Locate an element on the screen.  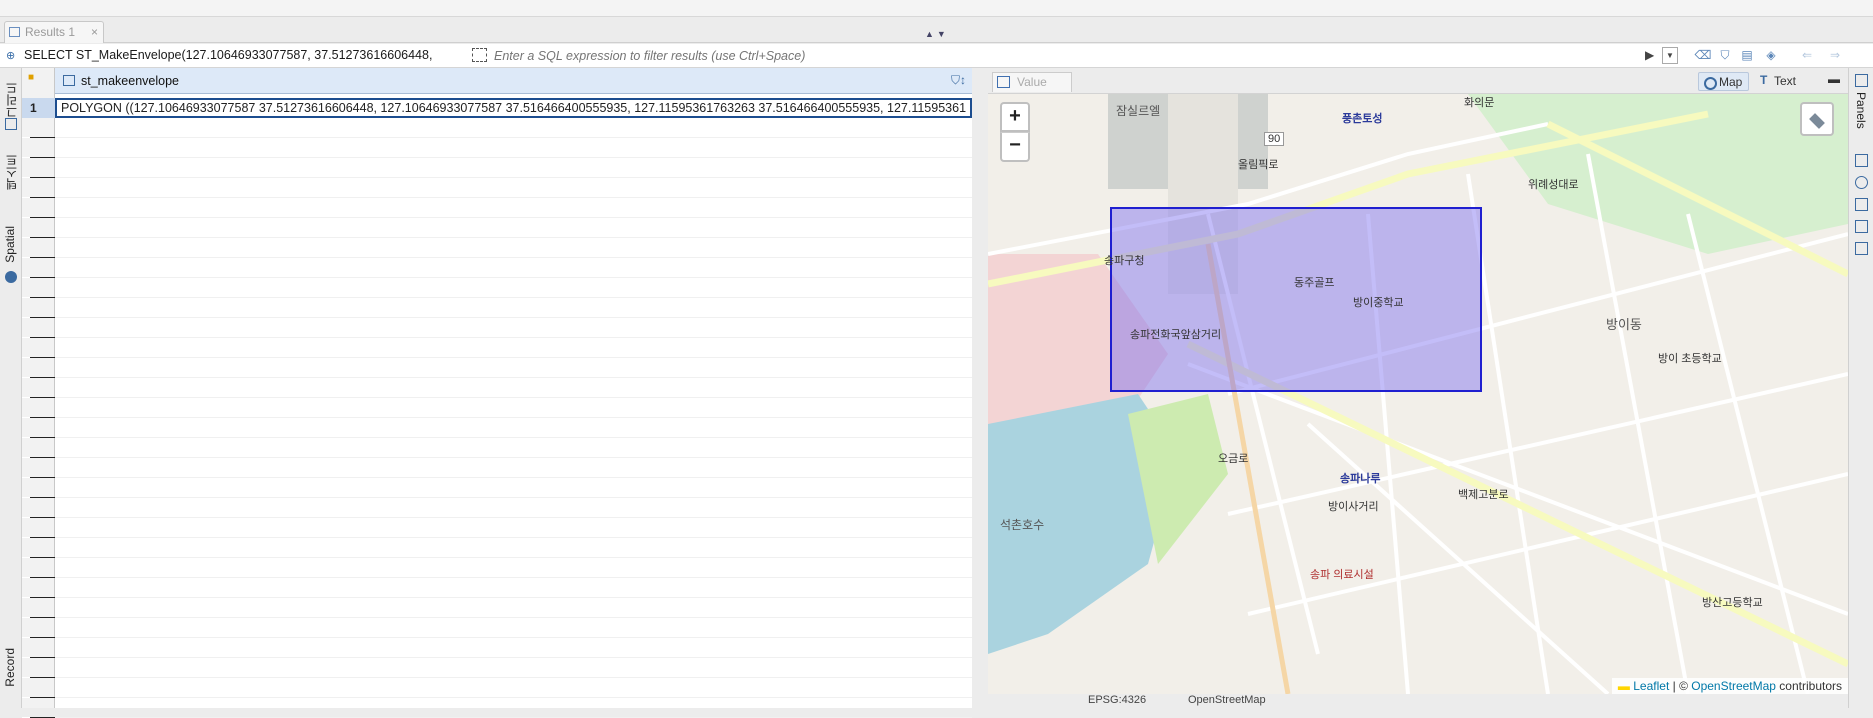
map-label: 송파 의료시설 is located at coordinates (1342, 575).